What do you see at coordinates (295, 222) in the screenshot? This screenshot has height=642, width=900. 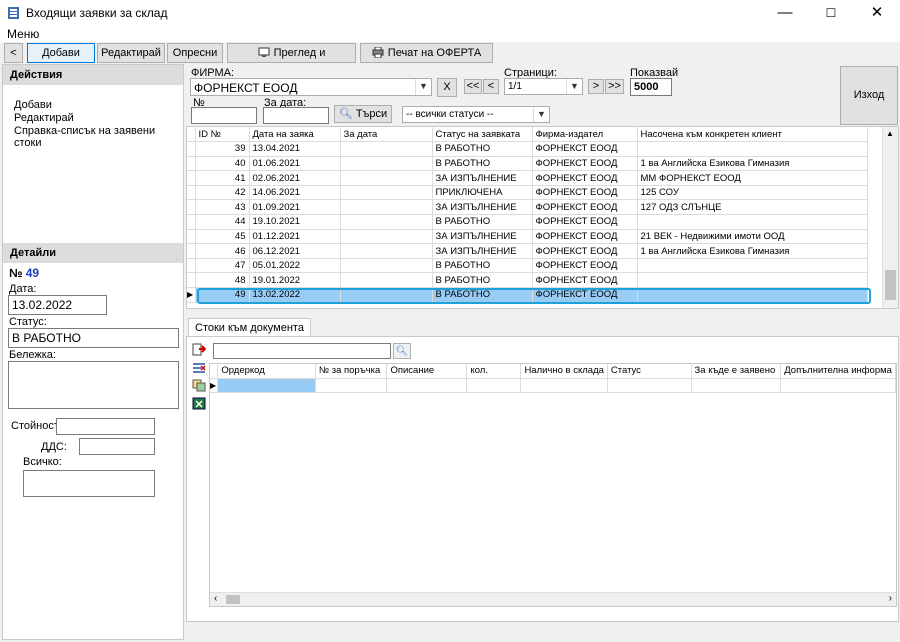 I see `cell-date: 19.10.2021` at bounding box center [295, 222].